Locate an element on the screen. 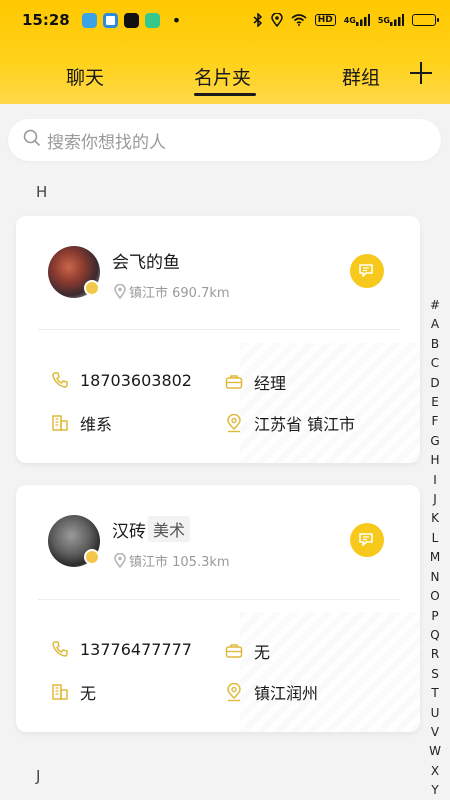  job-title-field: 经理 is located at coordinates (255, 382).